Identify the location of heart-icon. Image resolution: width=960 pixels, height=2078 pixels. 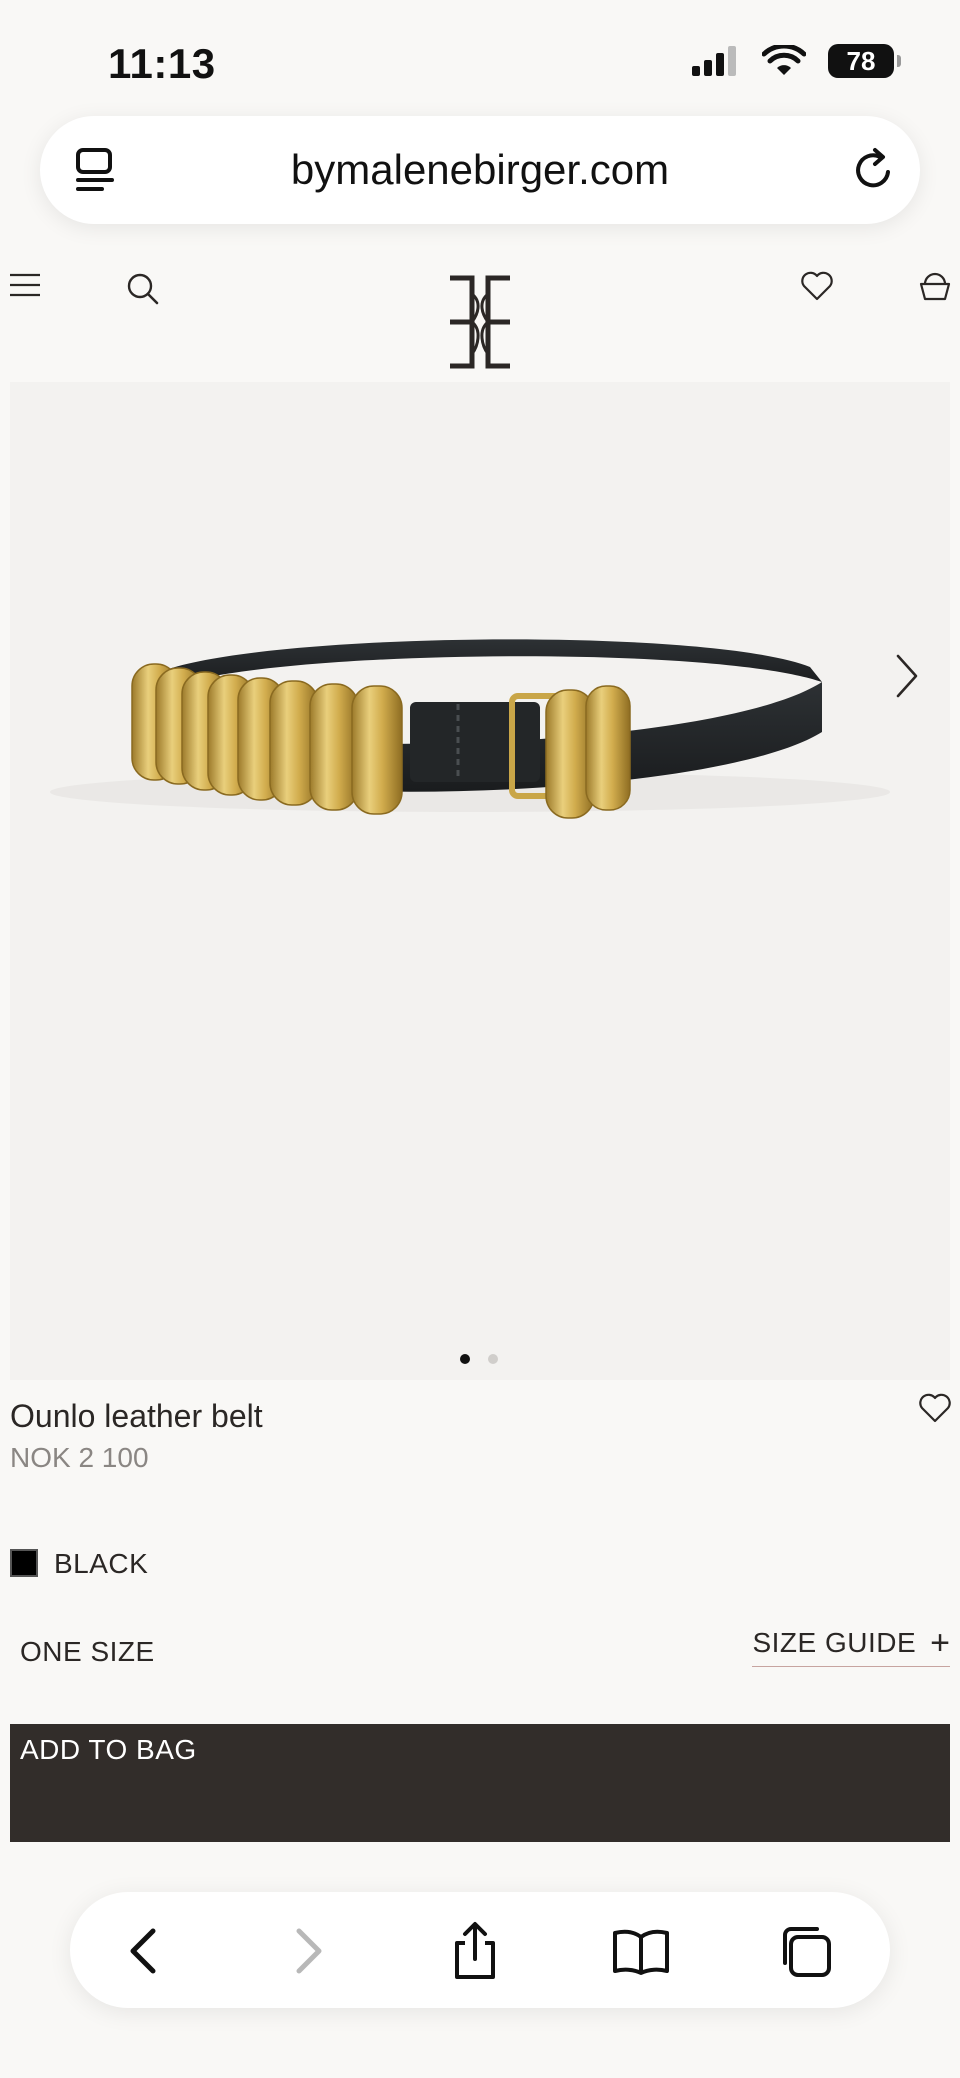
(817, 286).